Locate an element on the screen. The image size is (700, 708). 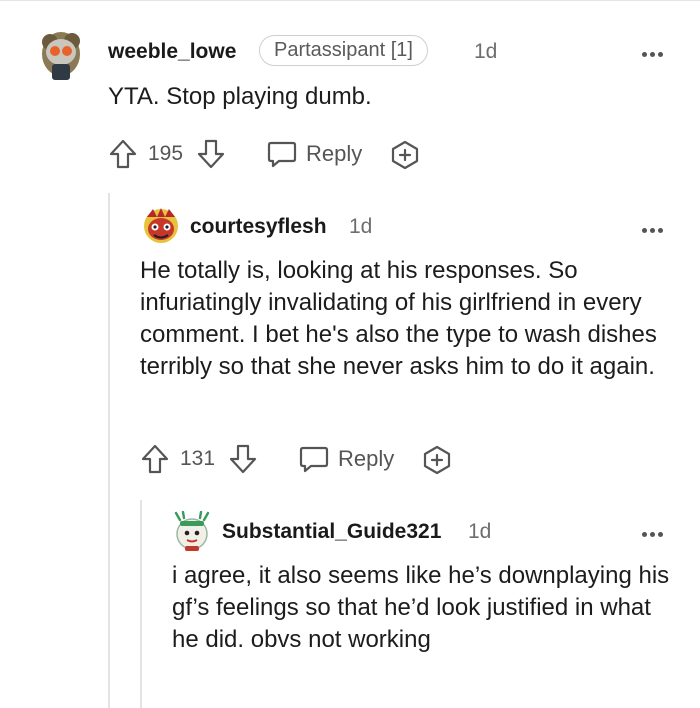
top-divider is located at coordinates (350, 0).